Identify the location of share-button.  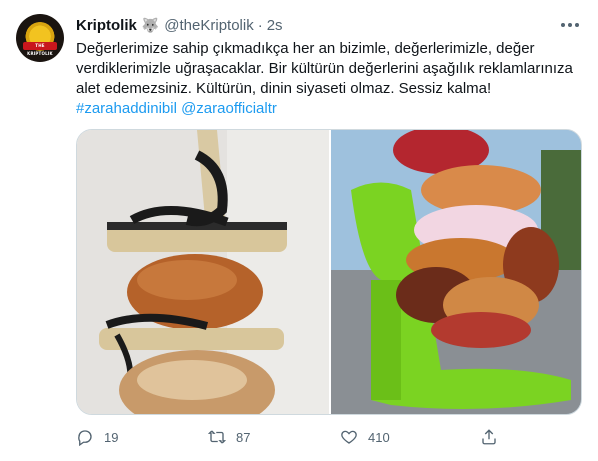
(489, 437).